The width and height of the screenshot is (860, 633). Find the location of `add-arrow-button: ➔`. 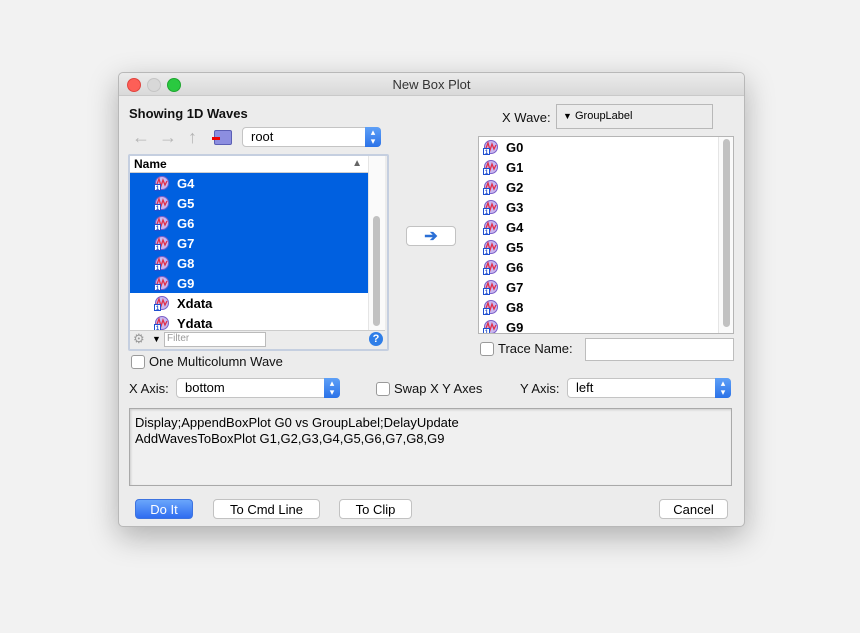

add-arrow-button: ➔ is located at coordinates (431, 236).